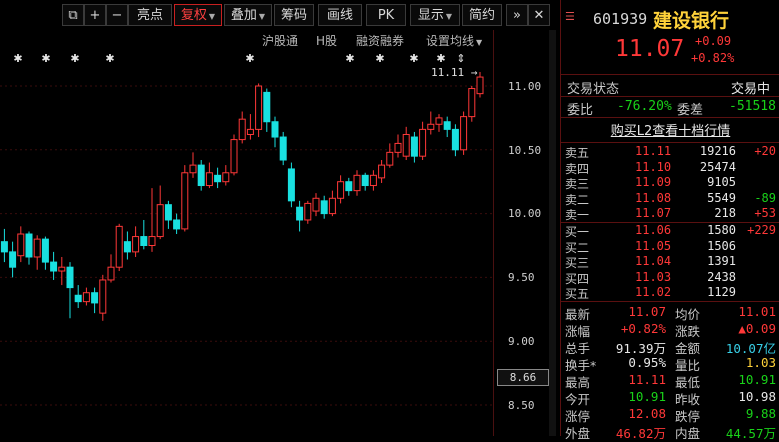 Image resolution: width=779 pixels, height=442 pixels. I want to click on stat-value: 10.98, so click(757, 396).